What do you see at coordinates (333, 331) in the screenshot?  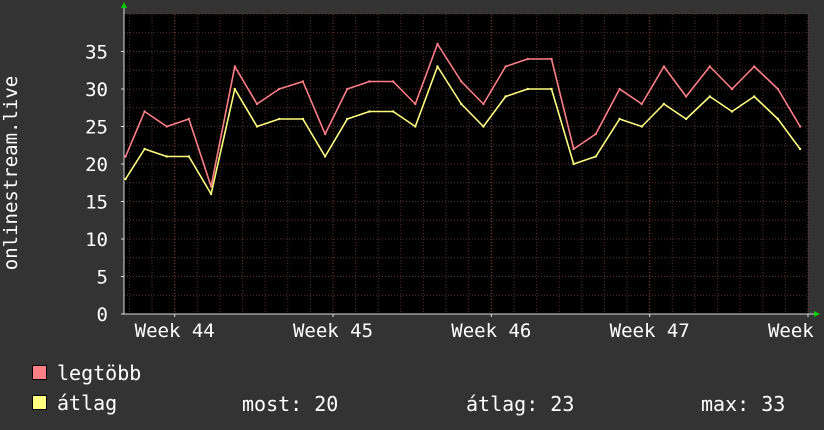 I see `x-tick-label: Week 45` at bounding box center [333, 331].